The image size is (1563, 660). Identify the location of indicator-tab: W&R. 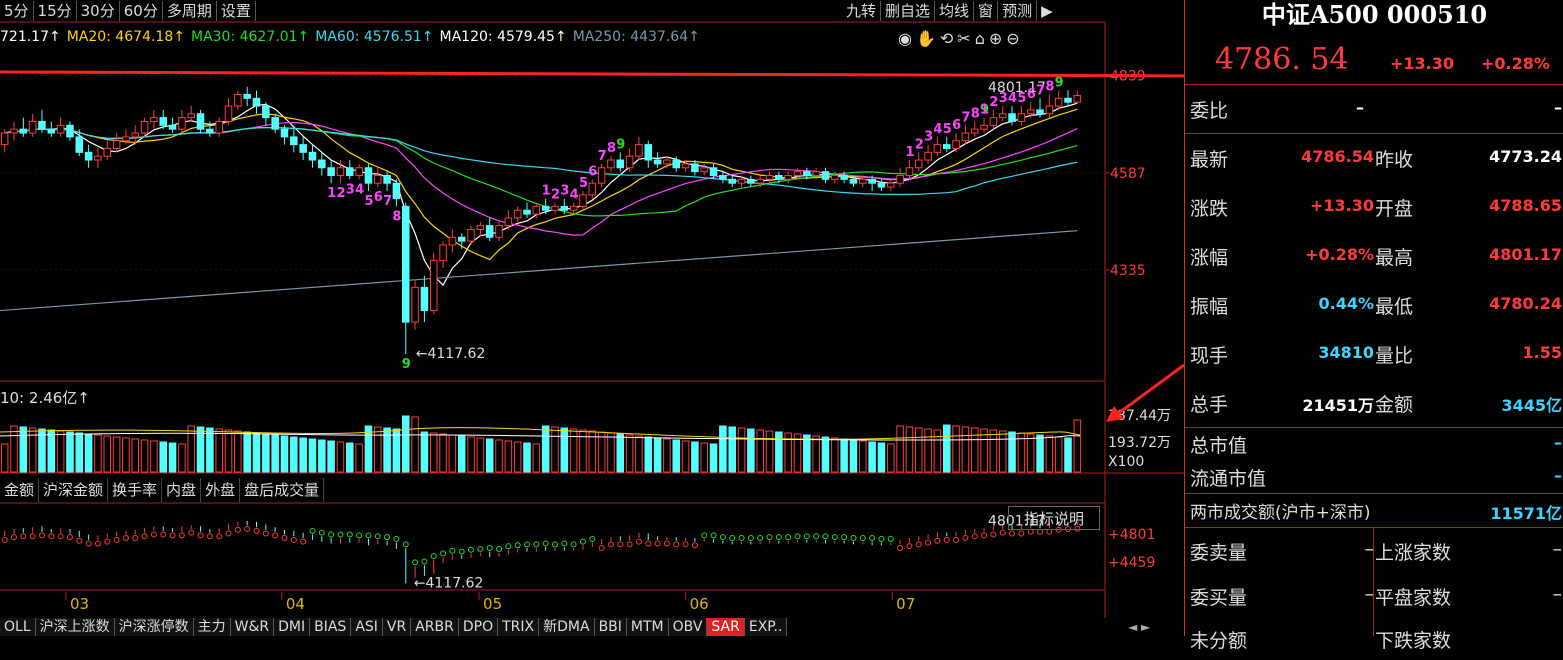
(253, 627).